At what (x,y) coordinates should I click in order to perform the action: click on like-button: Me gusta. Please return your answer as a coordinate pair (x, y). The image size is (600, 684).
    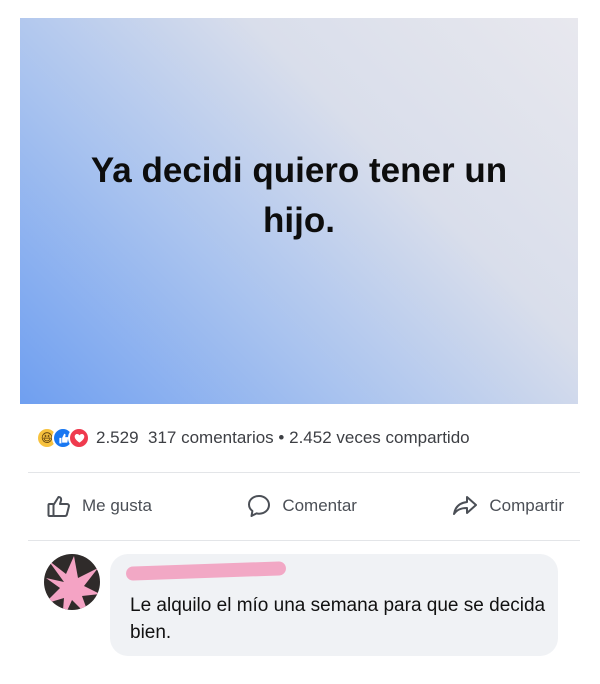
    Looking at the image, I should click on (99, 506).